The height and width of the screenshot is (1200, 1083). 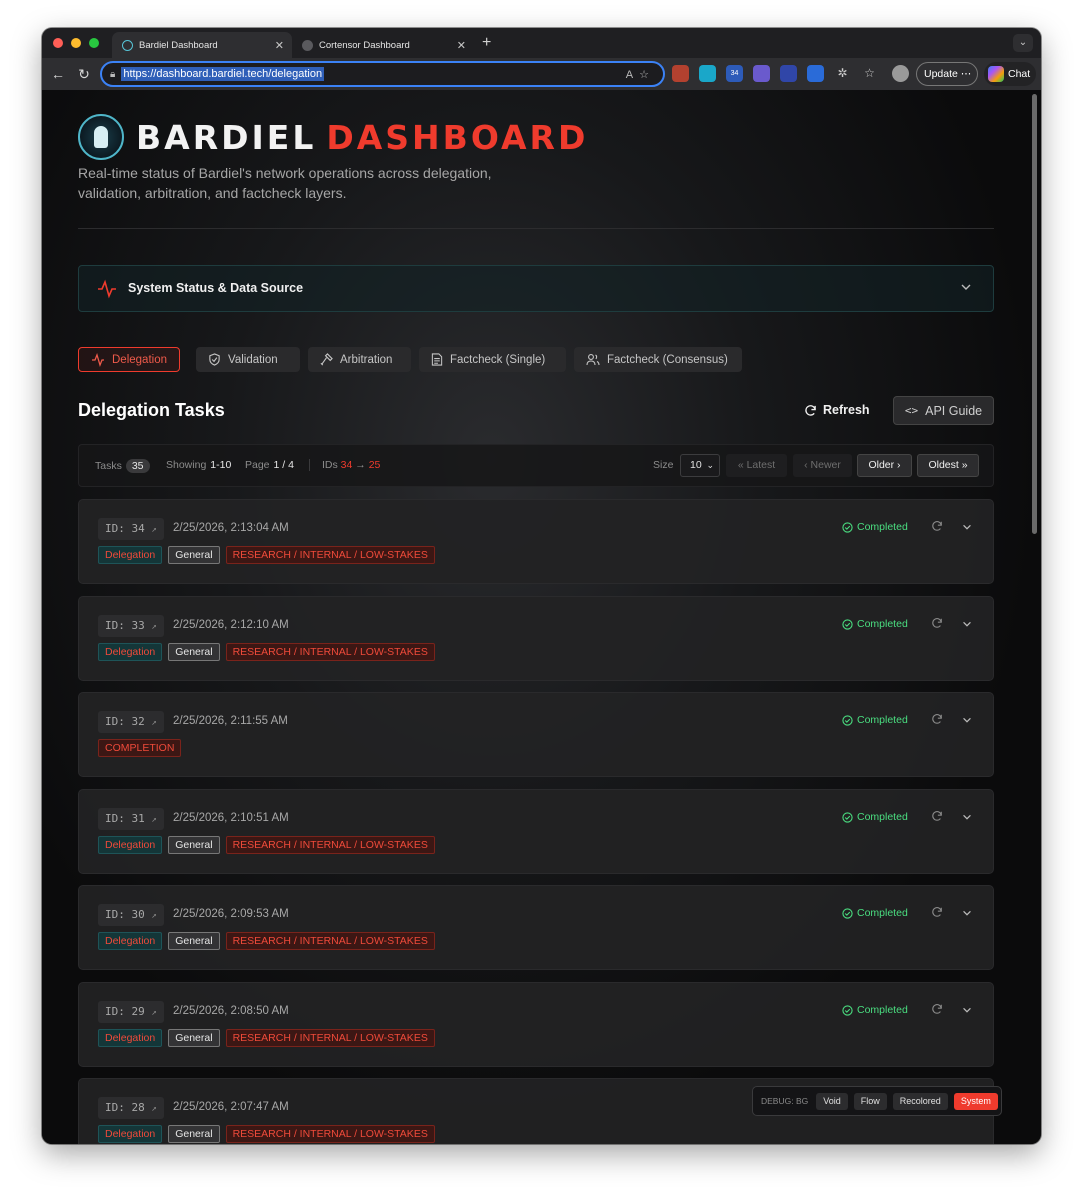 I want to click on code-icon: <>, so click(x=911, y=410).